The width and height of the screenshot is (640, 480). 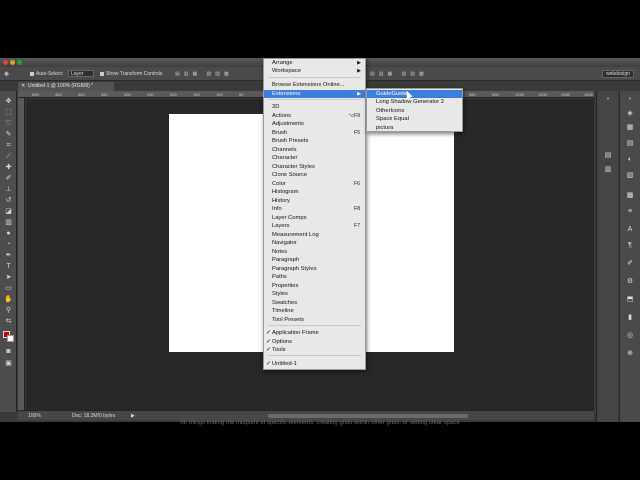 I want to click on menu-item-properties: Properties, so click(x=314, y=286).